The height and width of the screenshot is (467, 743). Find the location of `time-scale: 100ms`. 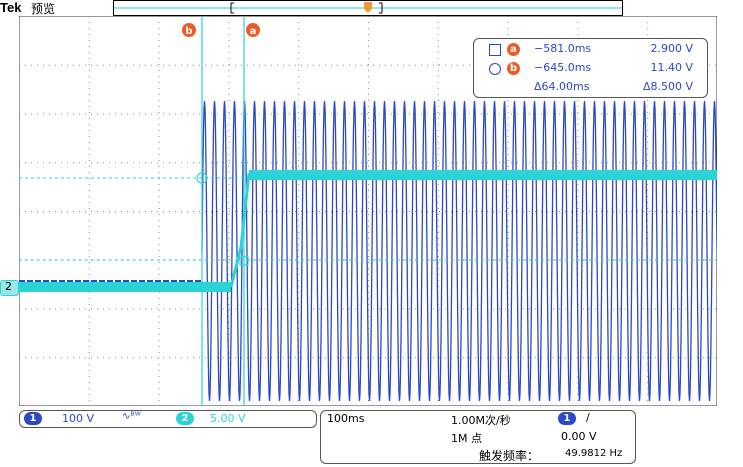

time-scale: 100ms is located at coordinates (345, 418).